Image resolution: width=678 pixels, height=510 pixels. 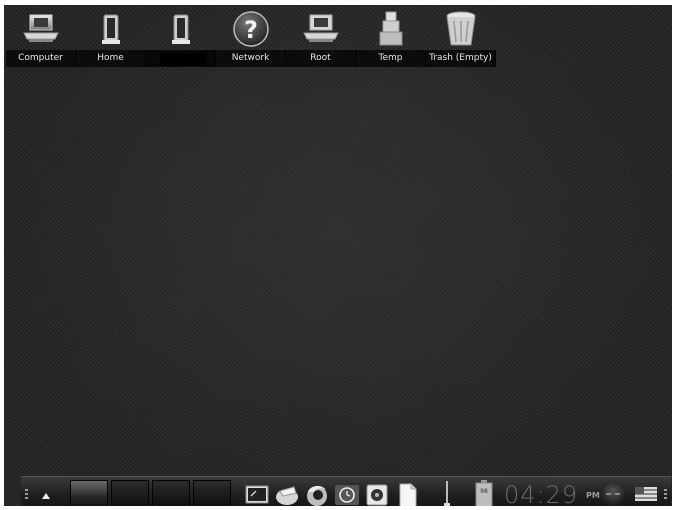 What do you see at coordinates (317, 494) in the screenshot?
I see `firefox-icon` at bounding box center [317, 494].